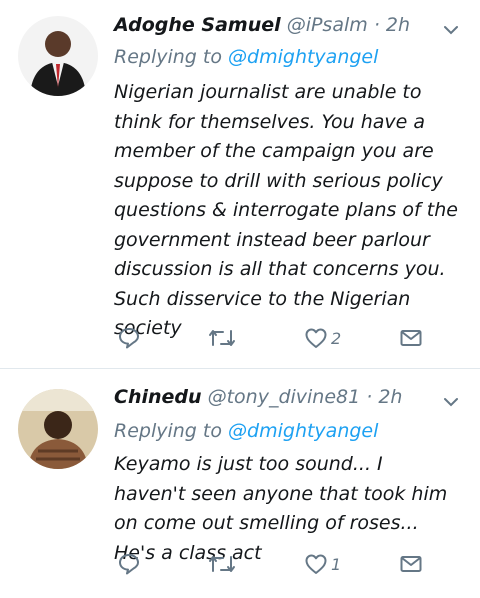  Describe the element at coordinates (336, 564) in the screenshot. I see `like-count: 1` at that location.